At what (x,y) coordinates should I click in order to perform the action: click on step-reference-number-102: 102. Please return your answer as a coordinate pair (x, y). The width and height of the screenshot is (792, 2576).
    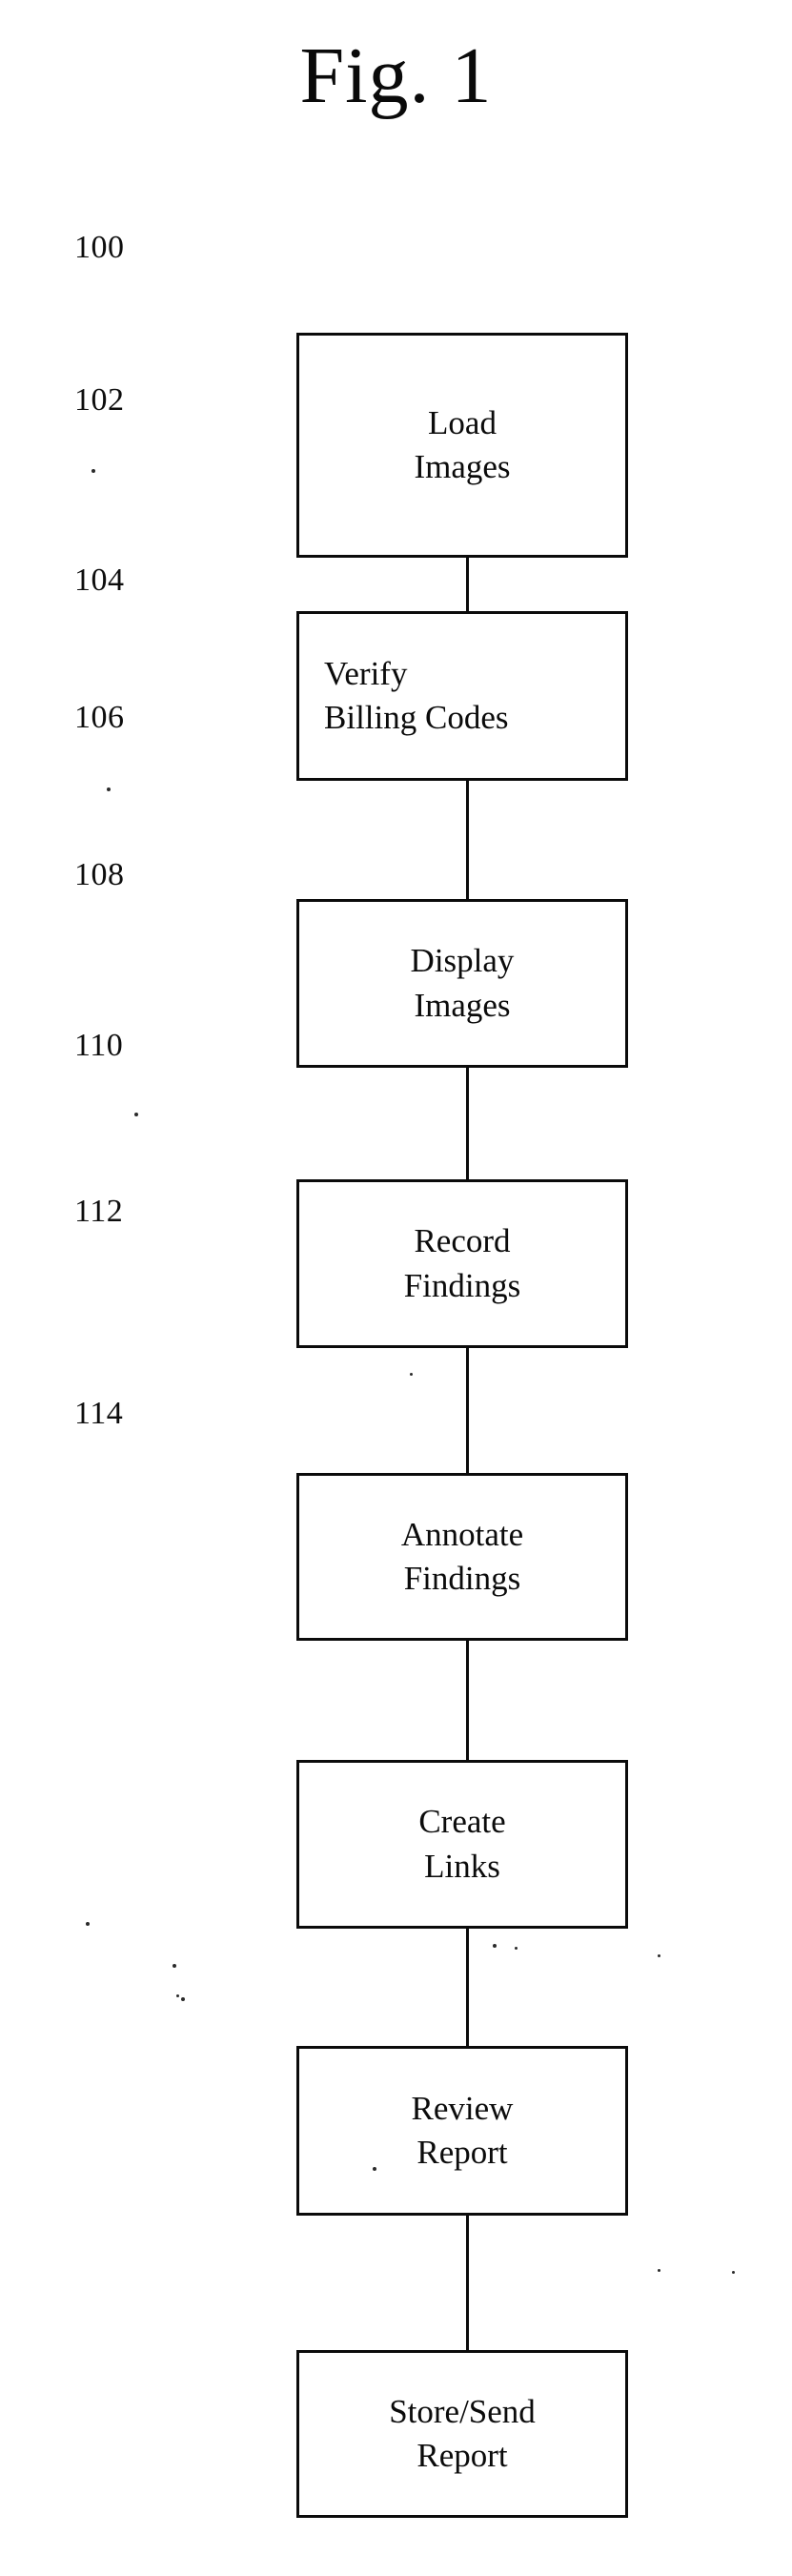
    Looking at the image, I should click on (99, 400).